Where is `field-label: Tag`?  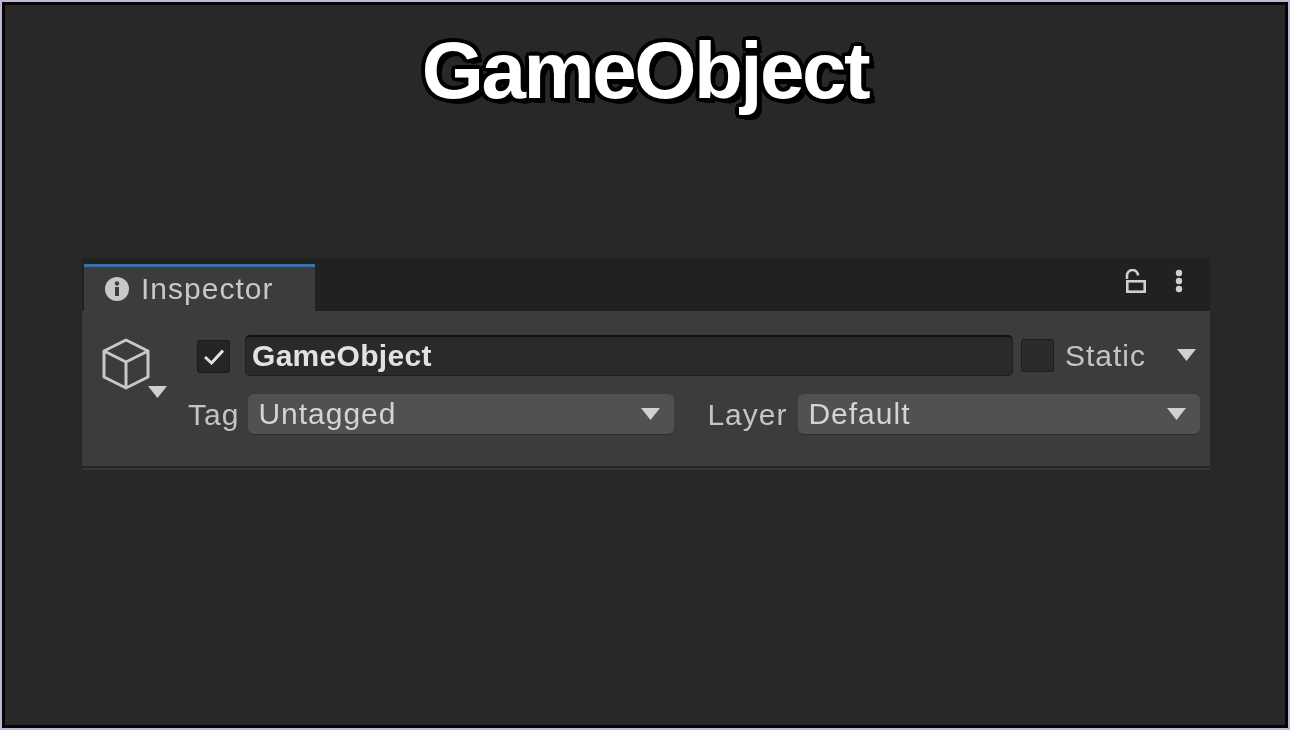
field-label: Tag is located at coordinates (214, 415).